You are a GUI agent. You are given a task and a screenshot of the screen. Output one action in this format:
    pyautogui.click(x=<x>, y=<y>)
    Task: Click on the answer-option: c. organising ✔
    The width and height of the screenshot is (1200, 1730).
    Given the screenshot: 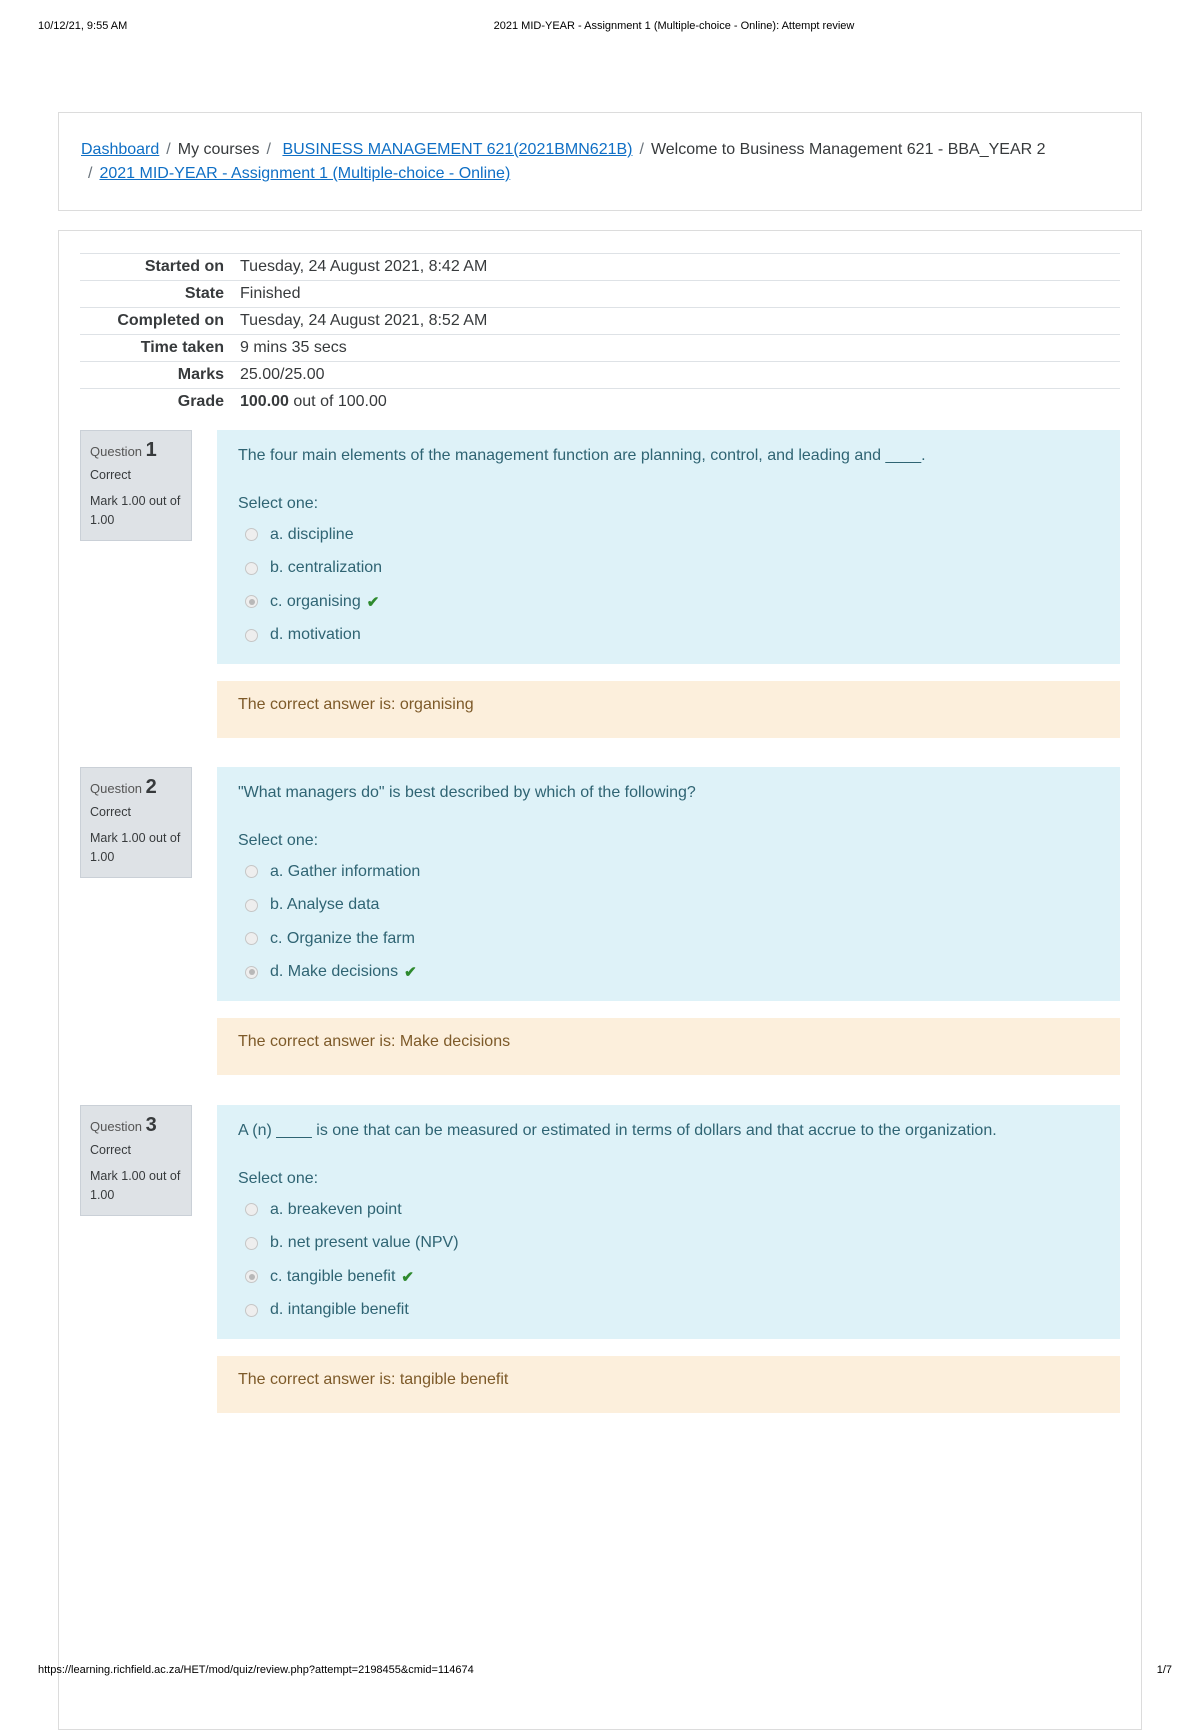 What is the action you would take?
    pyautogui.click(x=668, y=602)
    